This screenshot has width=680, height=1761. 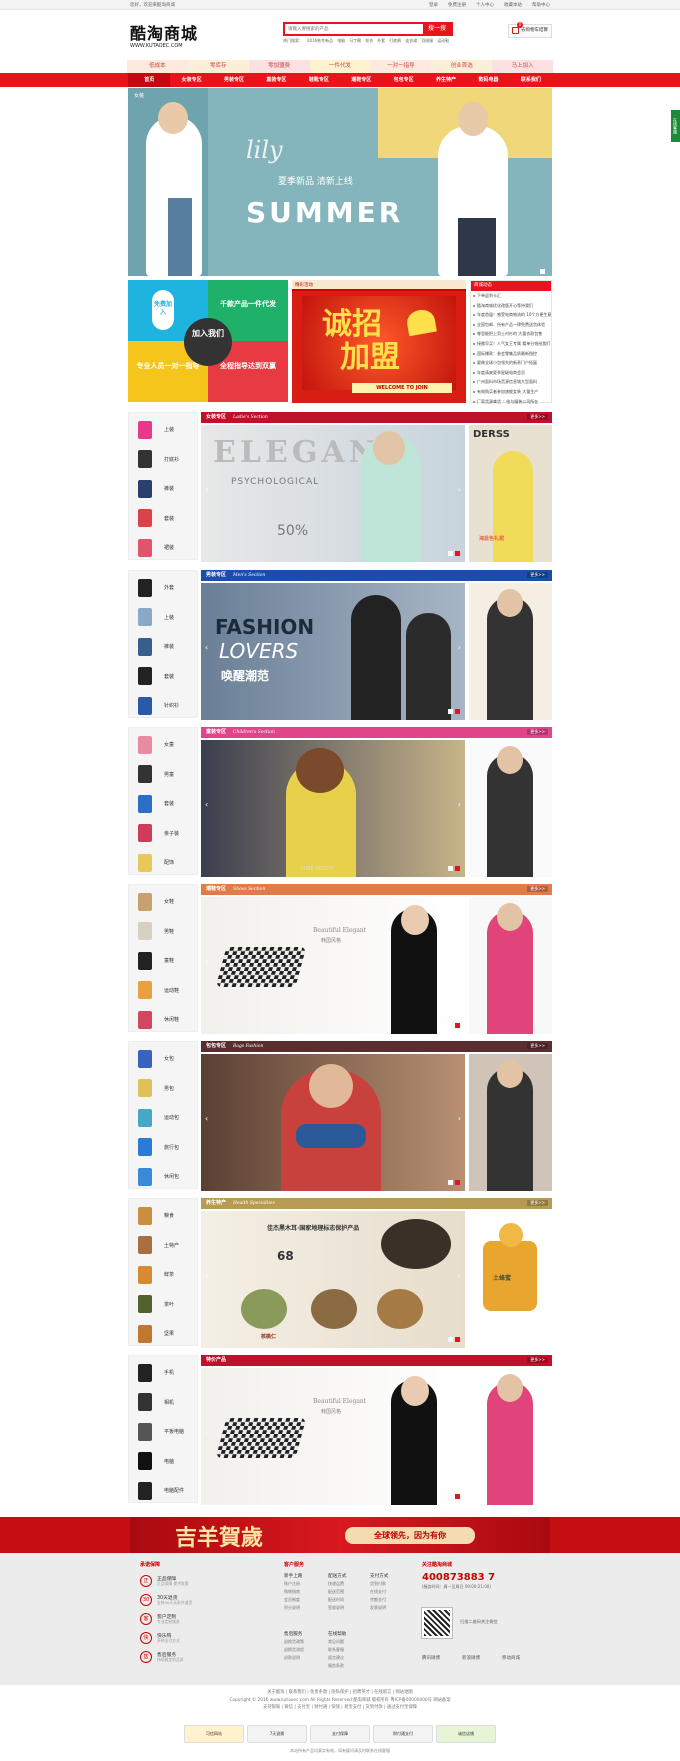 What do you see at coordinates (511, 1658) in the screenshot?
I see `mobile-mall-link: 移动商城` at bounding box center [511, 1658].